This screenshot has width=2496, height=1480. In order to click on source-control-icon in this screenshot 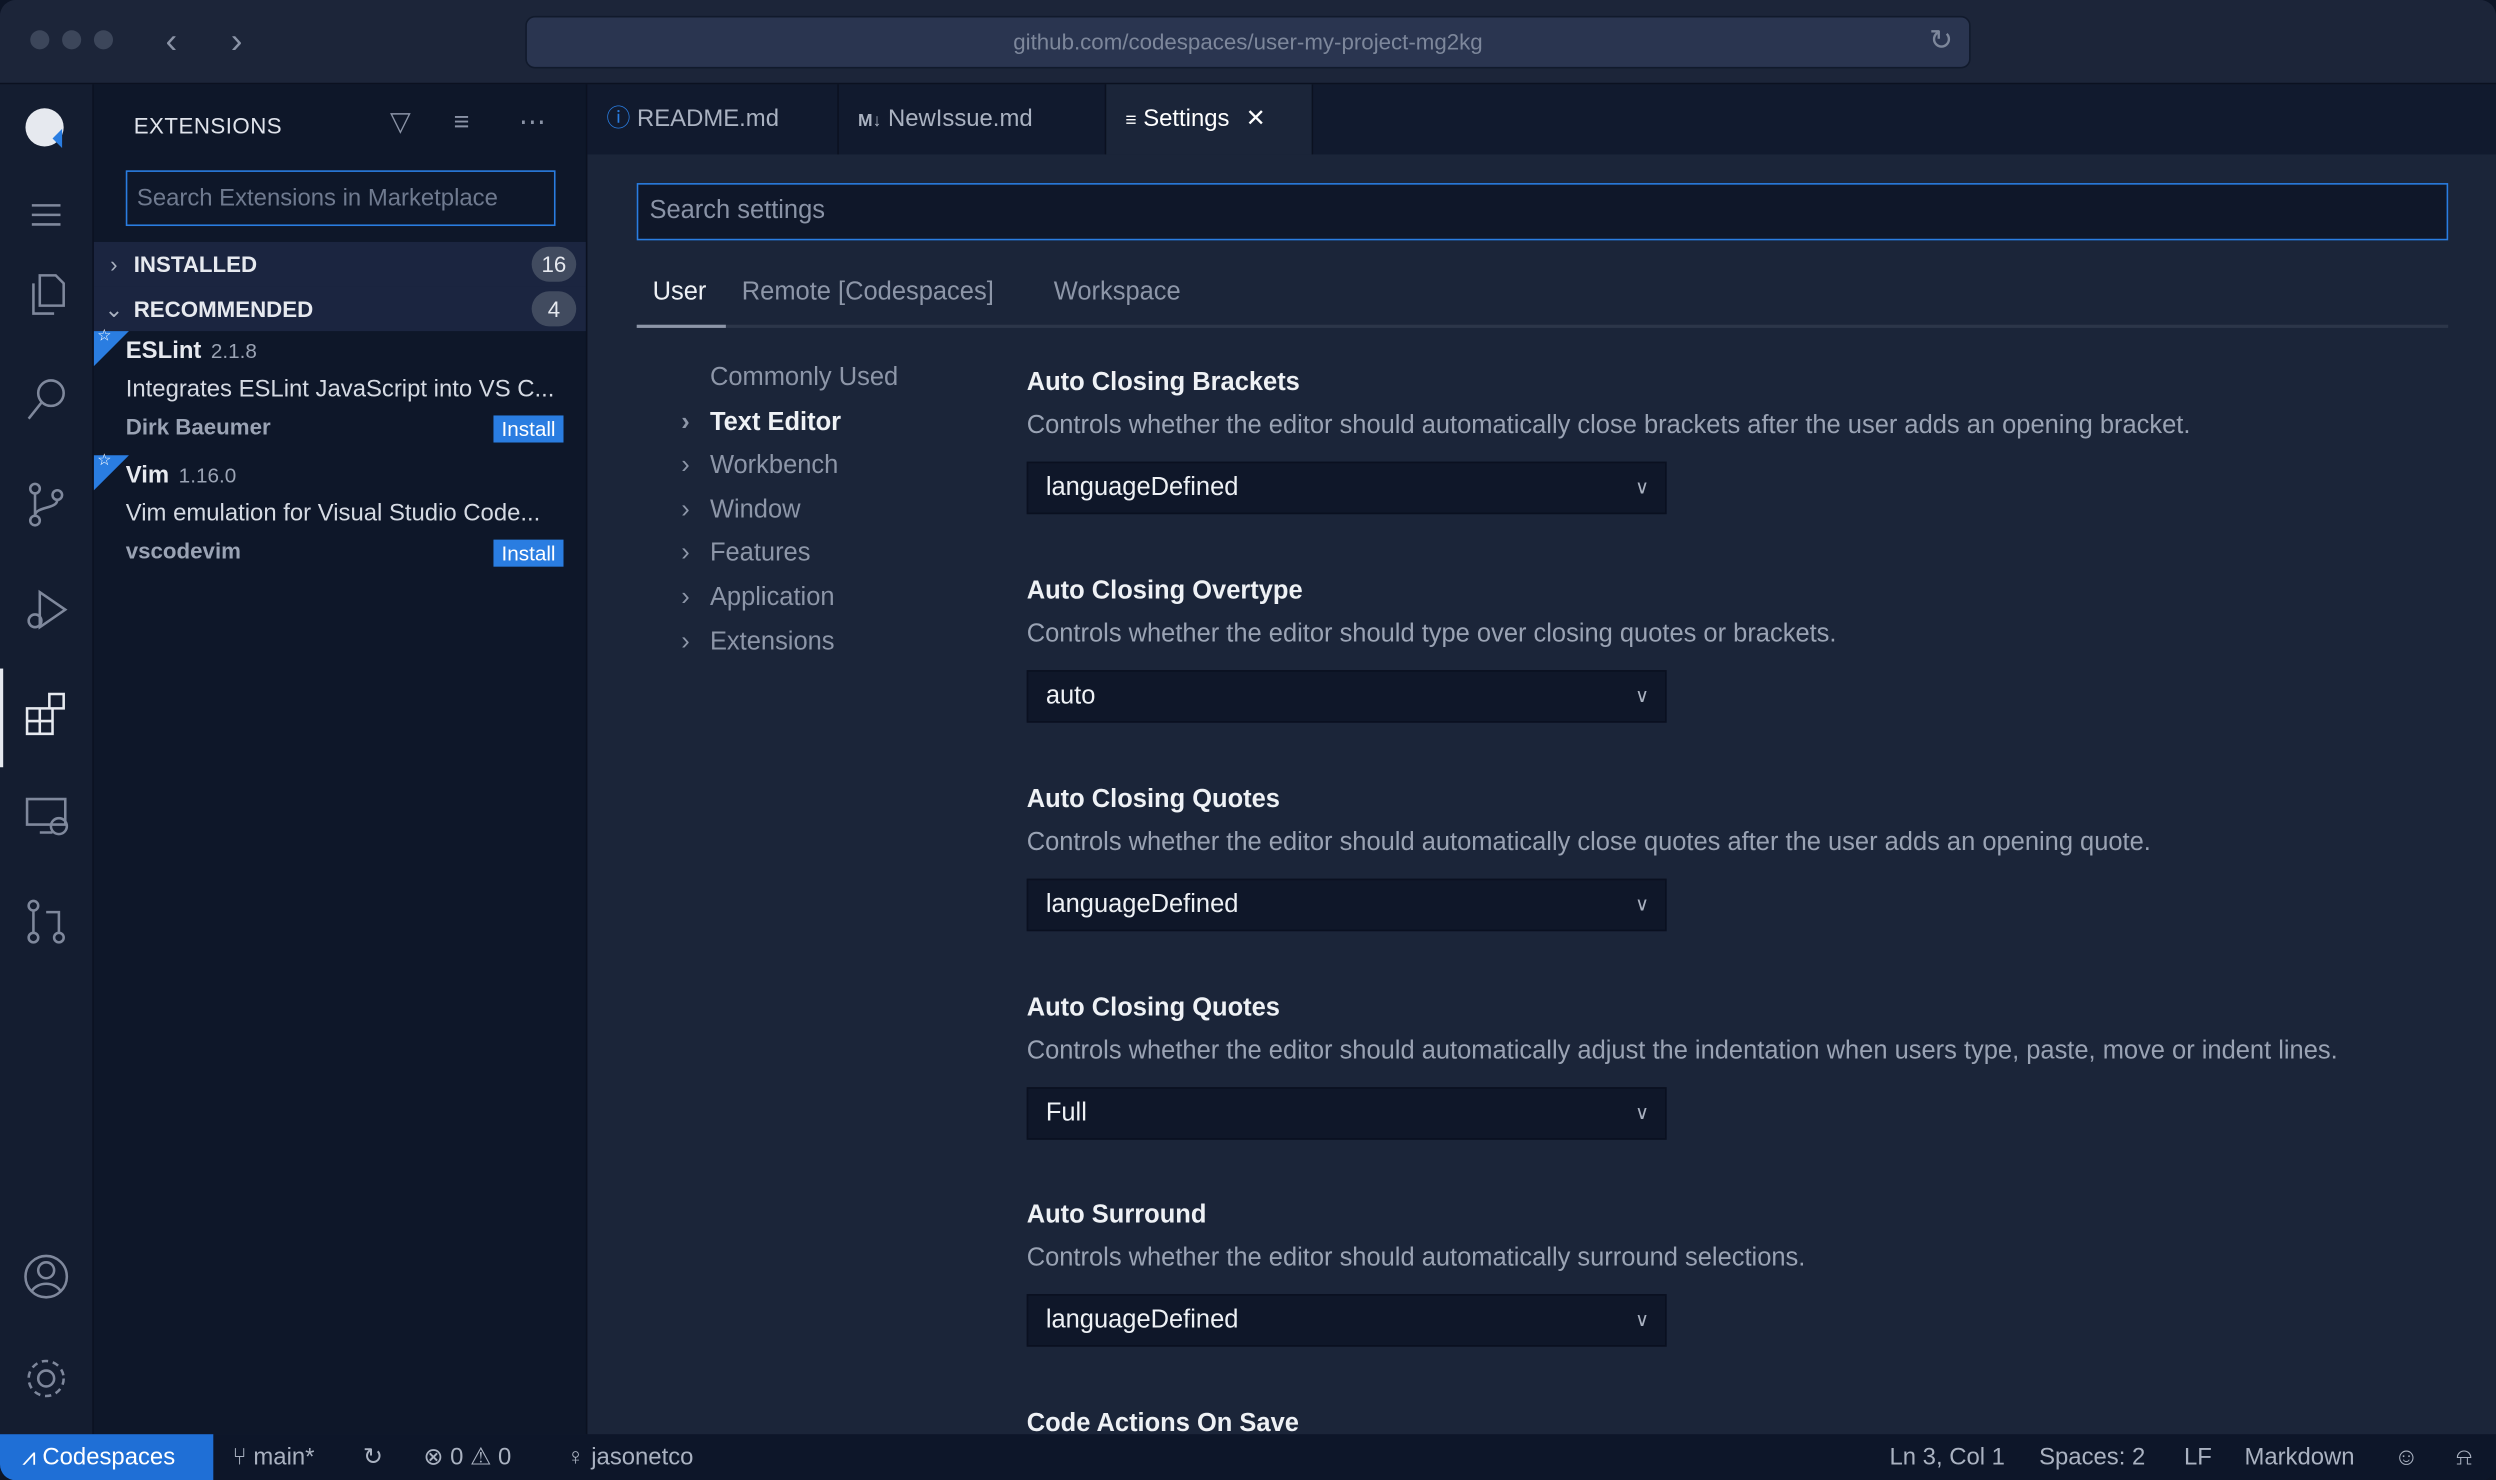, I will do `click(46, 504)`.